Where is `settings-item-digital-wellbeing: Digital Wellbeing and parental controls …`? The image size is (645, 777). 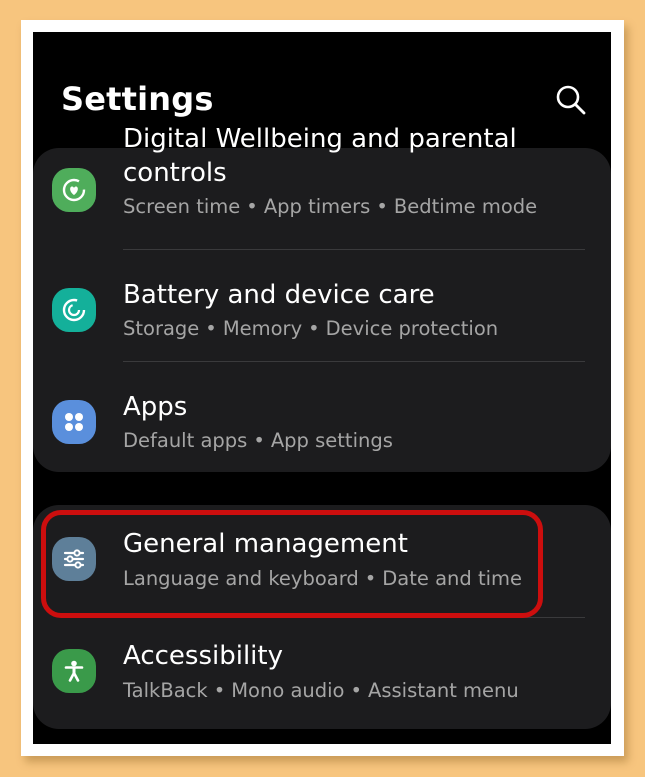 settings-item-digital-wellbeing: Digital Wellbeing and parental controls … is located at coordinates (322, 185).